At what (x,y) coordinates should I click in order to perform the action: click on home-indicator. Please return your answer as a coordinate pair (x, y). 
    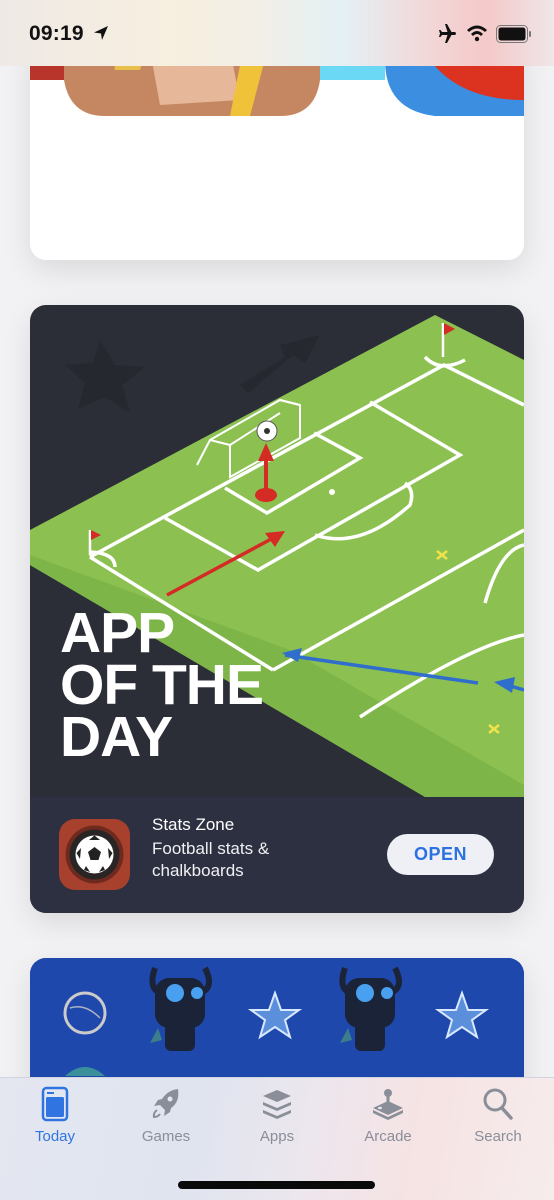
    Looking at the image, I should click on (276, 1185).